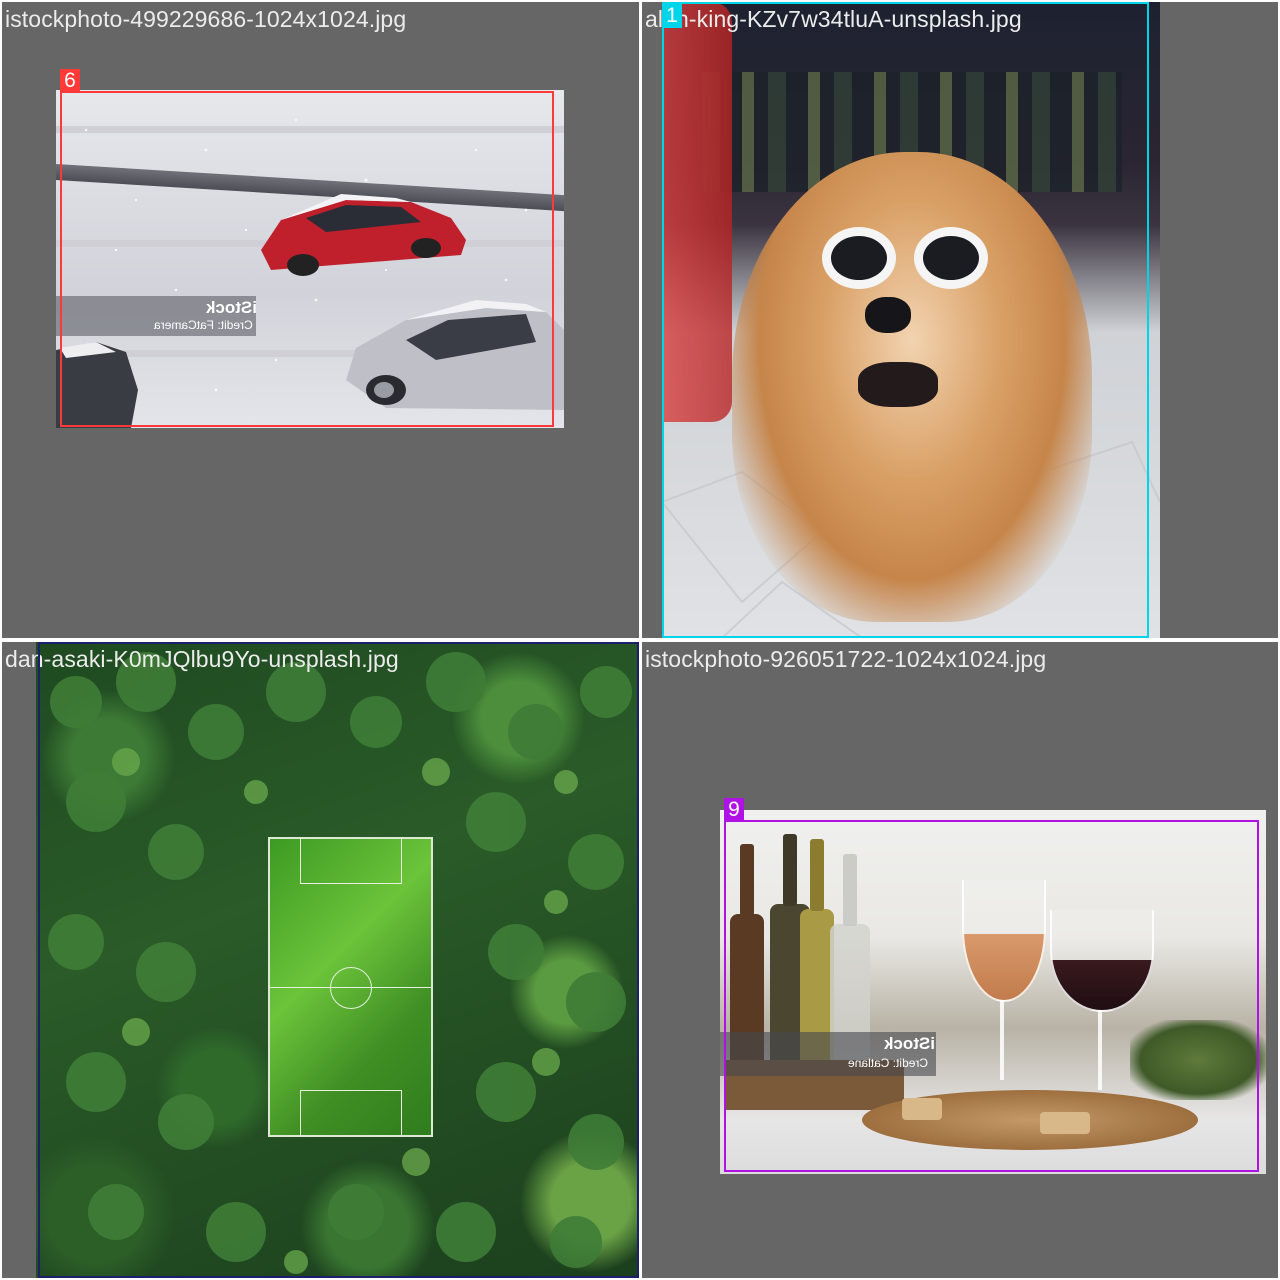 This screenshot has height=1280, width=1280. What do you see at coordinates (672, 16) in the screenshot?
I see `detection-label: 1` at bounding box center [672, 16].